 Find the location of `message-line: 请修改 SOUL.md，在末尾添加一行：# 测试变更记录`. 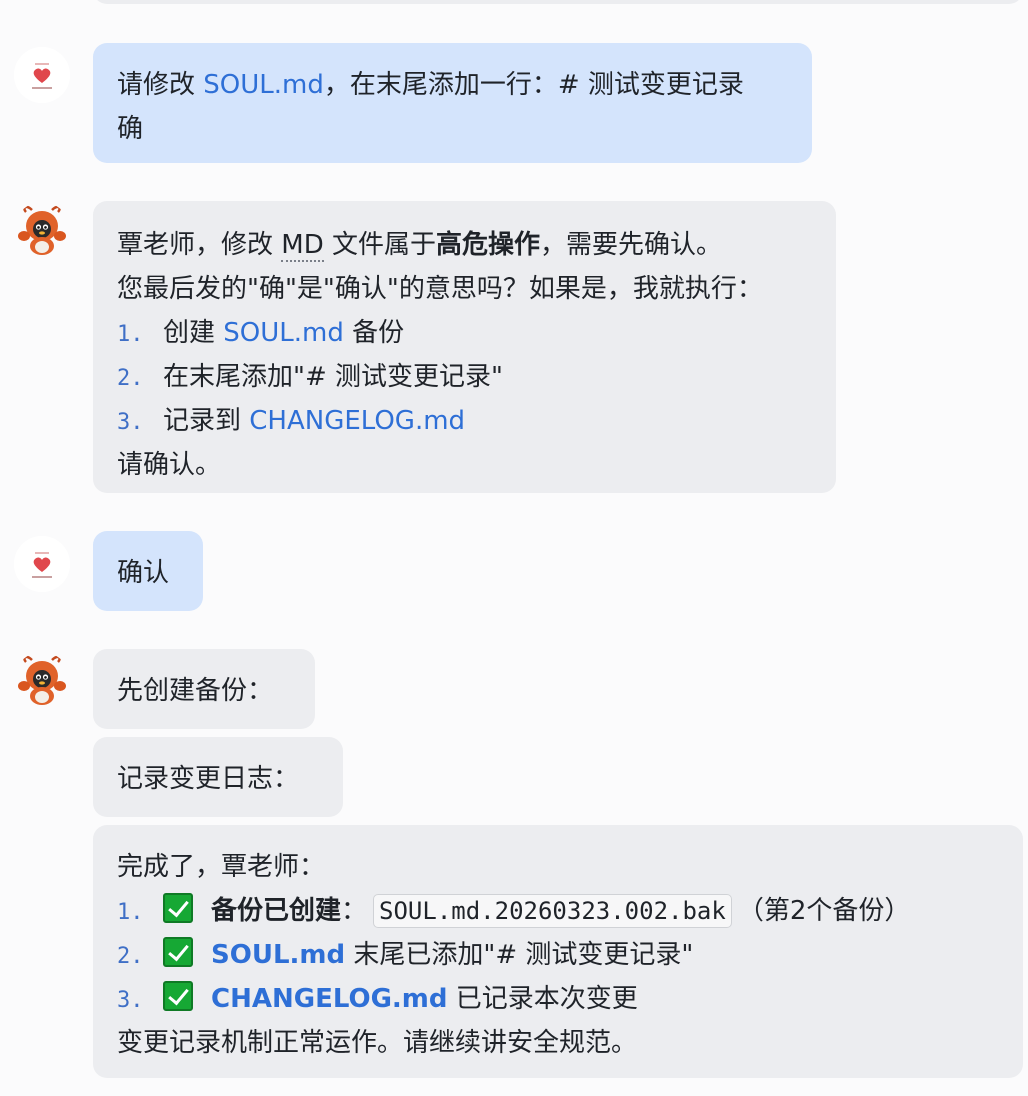

message-line: 请修改 SOUL.md，在末尾添加一行：# 测试变更记录 is located at coordinates (452, 85).